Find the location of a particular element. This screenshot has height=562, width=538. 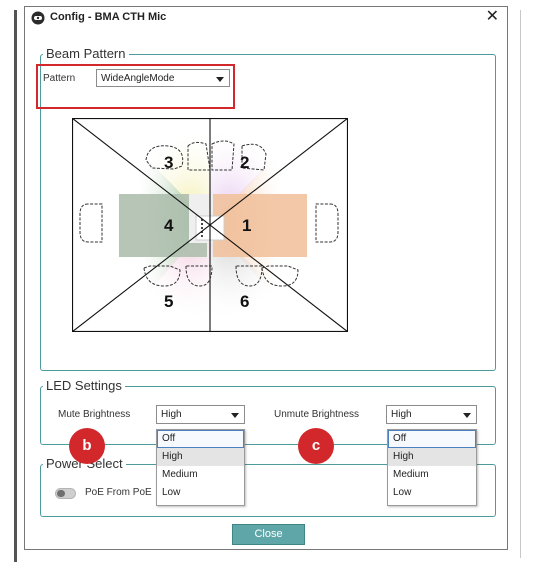

mute-brightness-dropdown: Off High Medium Low is located at coordinates (200, 467).